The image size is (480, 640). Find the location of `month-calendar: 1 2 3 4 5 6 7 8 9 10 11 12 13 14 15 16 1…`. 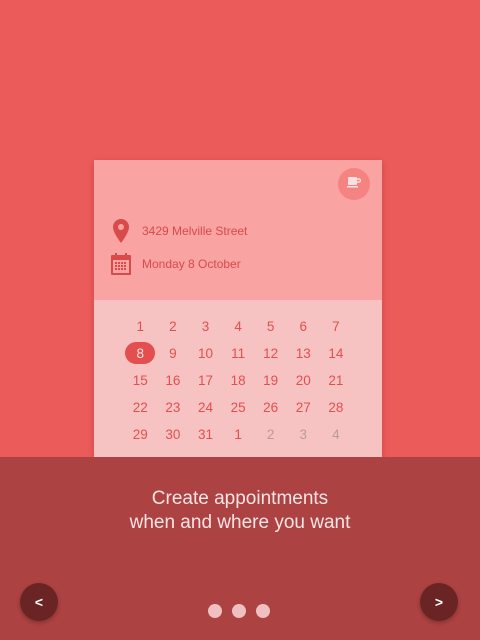

month-calendar: 1 2 3 4 5 6 7 8 9 10 11 12 13 14 15 16 1… is located at coordinates (238, 378).